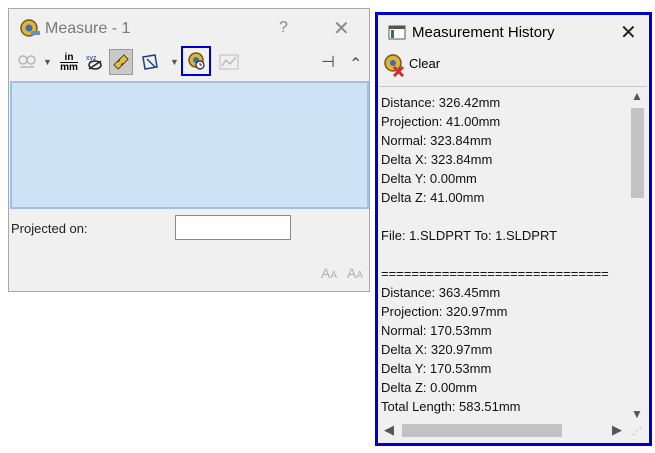 Image resolution: width=655 pixels, height=453 pixels. I want to click on history-line: Projection: 320.97mm, so click(444, 311).